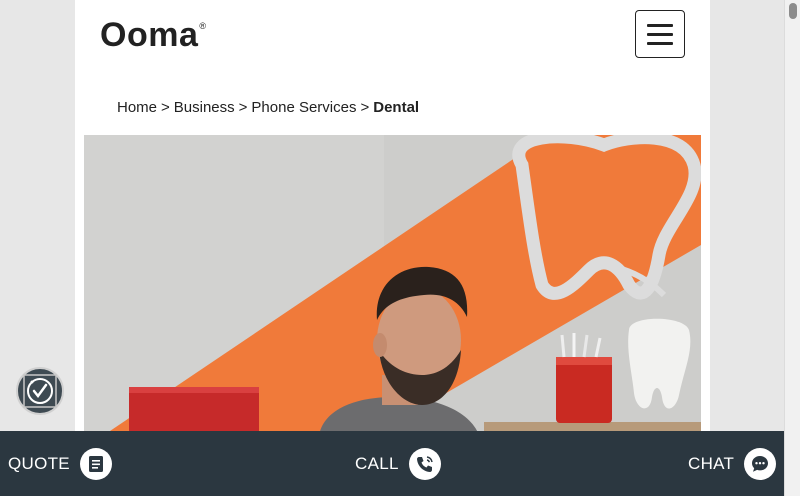 The height and width of the screenshot is (496, 800). I want to click on red-box, so click(194, 411).